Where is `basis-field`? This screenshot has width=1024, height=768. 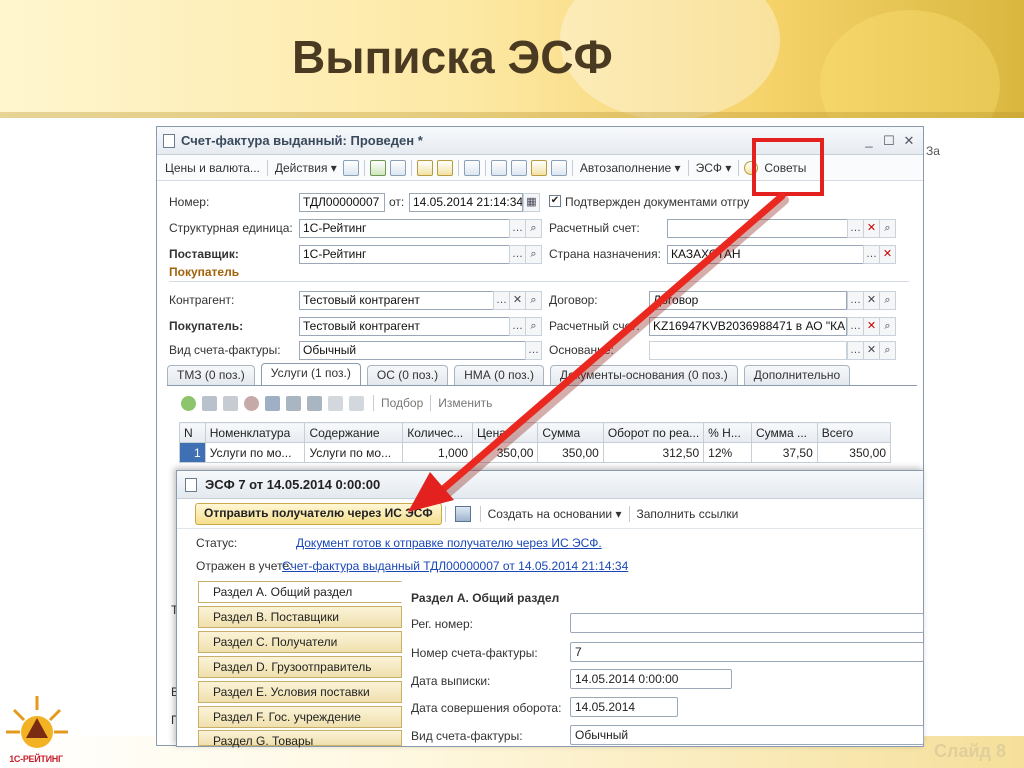 basis-field is located at coordinates (748, 350).